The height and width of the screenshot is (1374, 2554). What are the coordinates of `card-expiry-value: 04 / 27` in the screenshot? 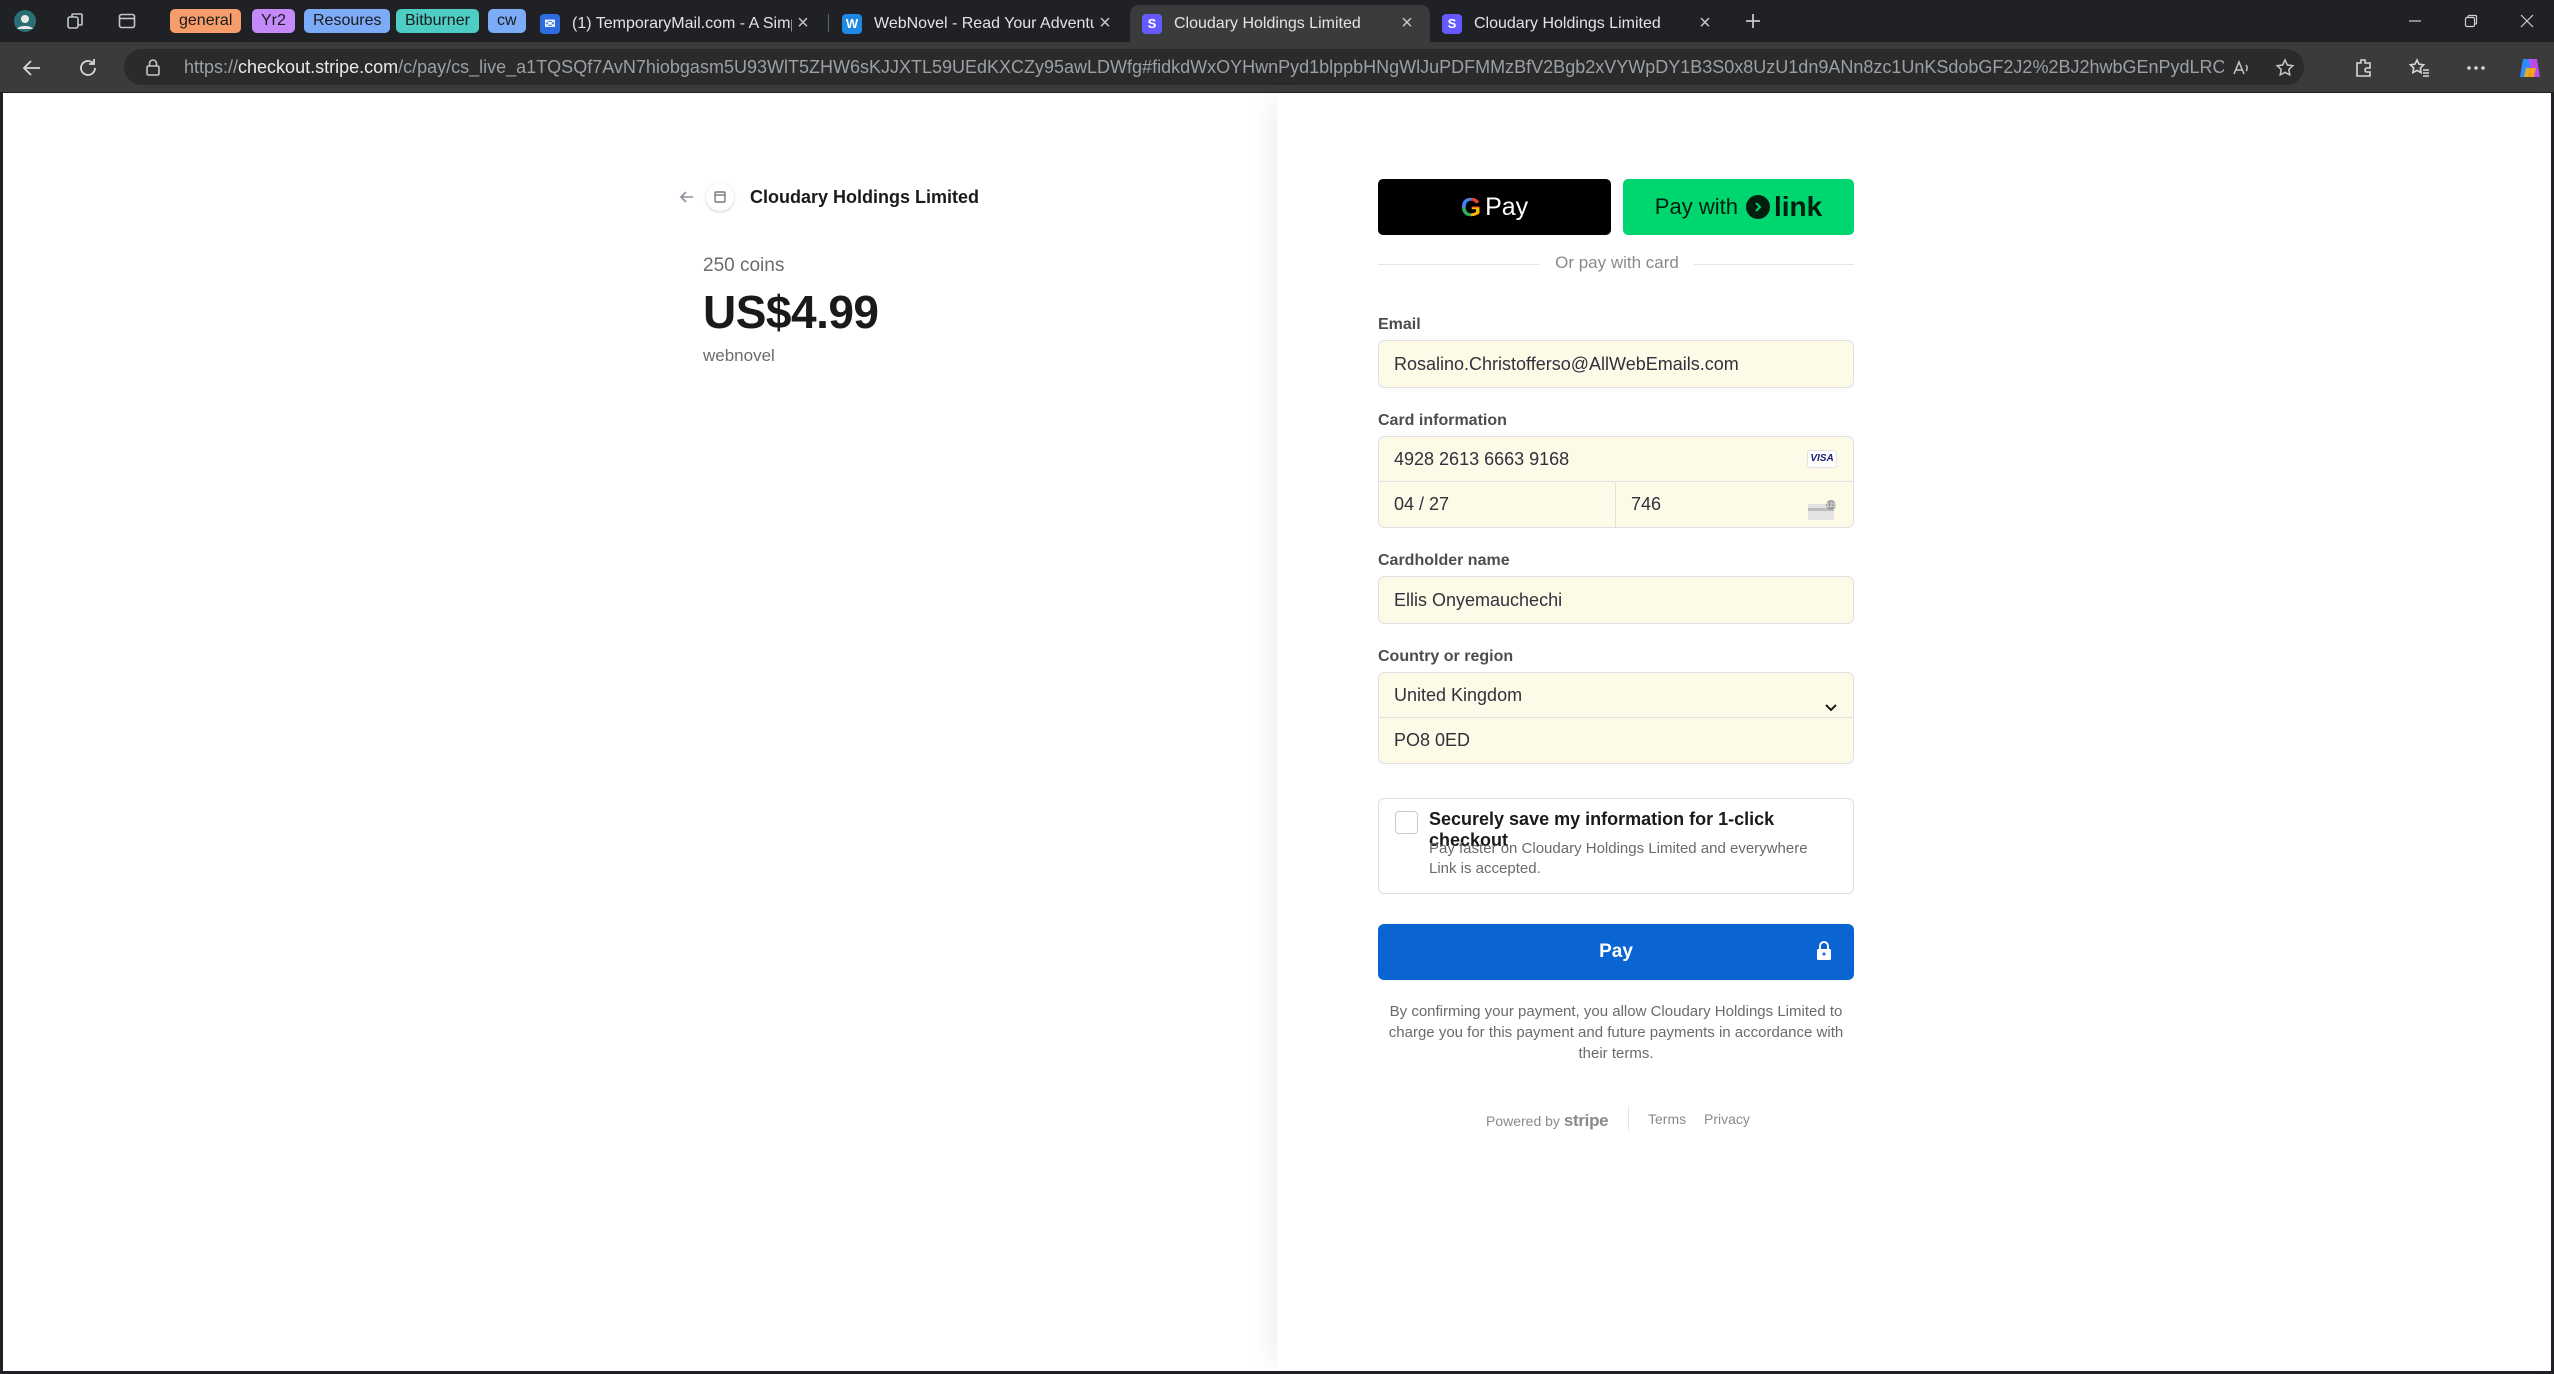 It's located at (1422, 504).